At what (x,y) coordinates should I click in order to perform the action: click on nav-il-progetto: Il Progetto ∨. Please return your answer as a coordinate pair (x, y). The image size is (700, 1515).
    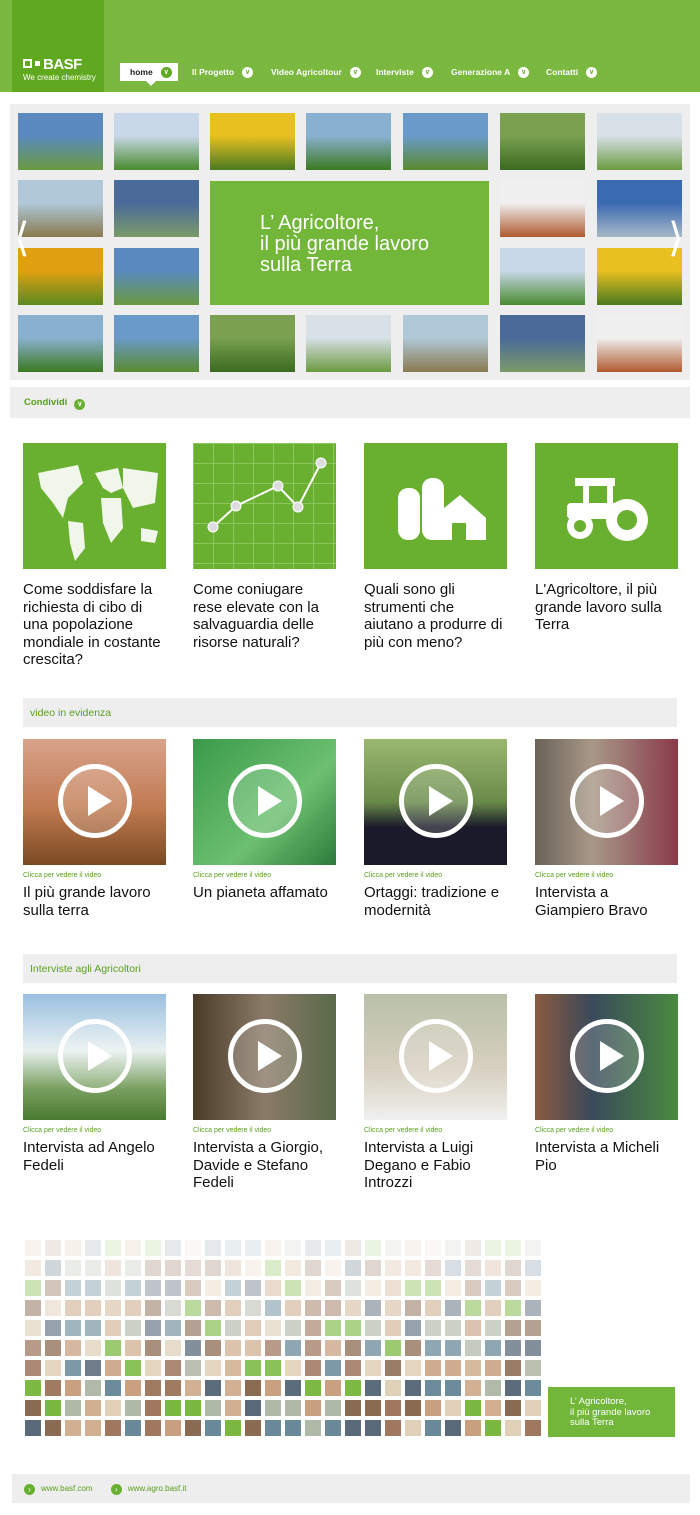
    Looking at the image, I should click on (223, 72).